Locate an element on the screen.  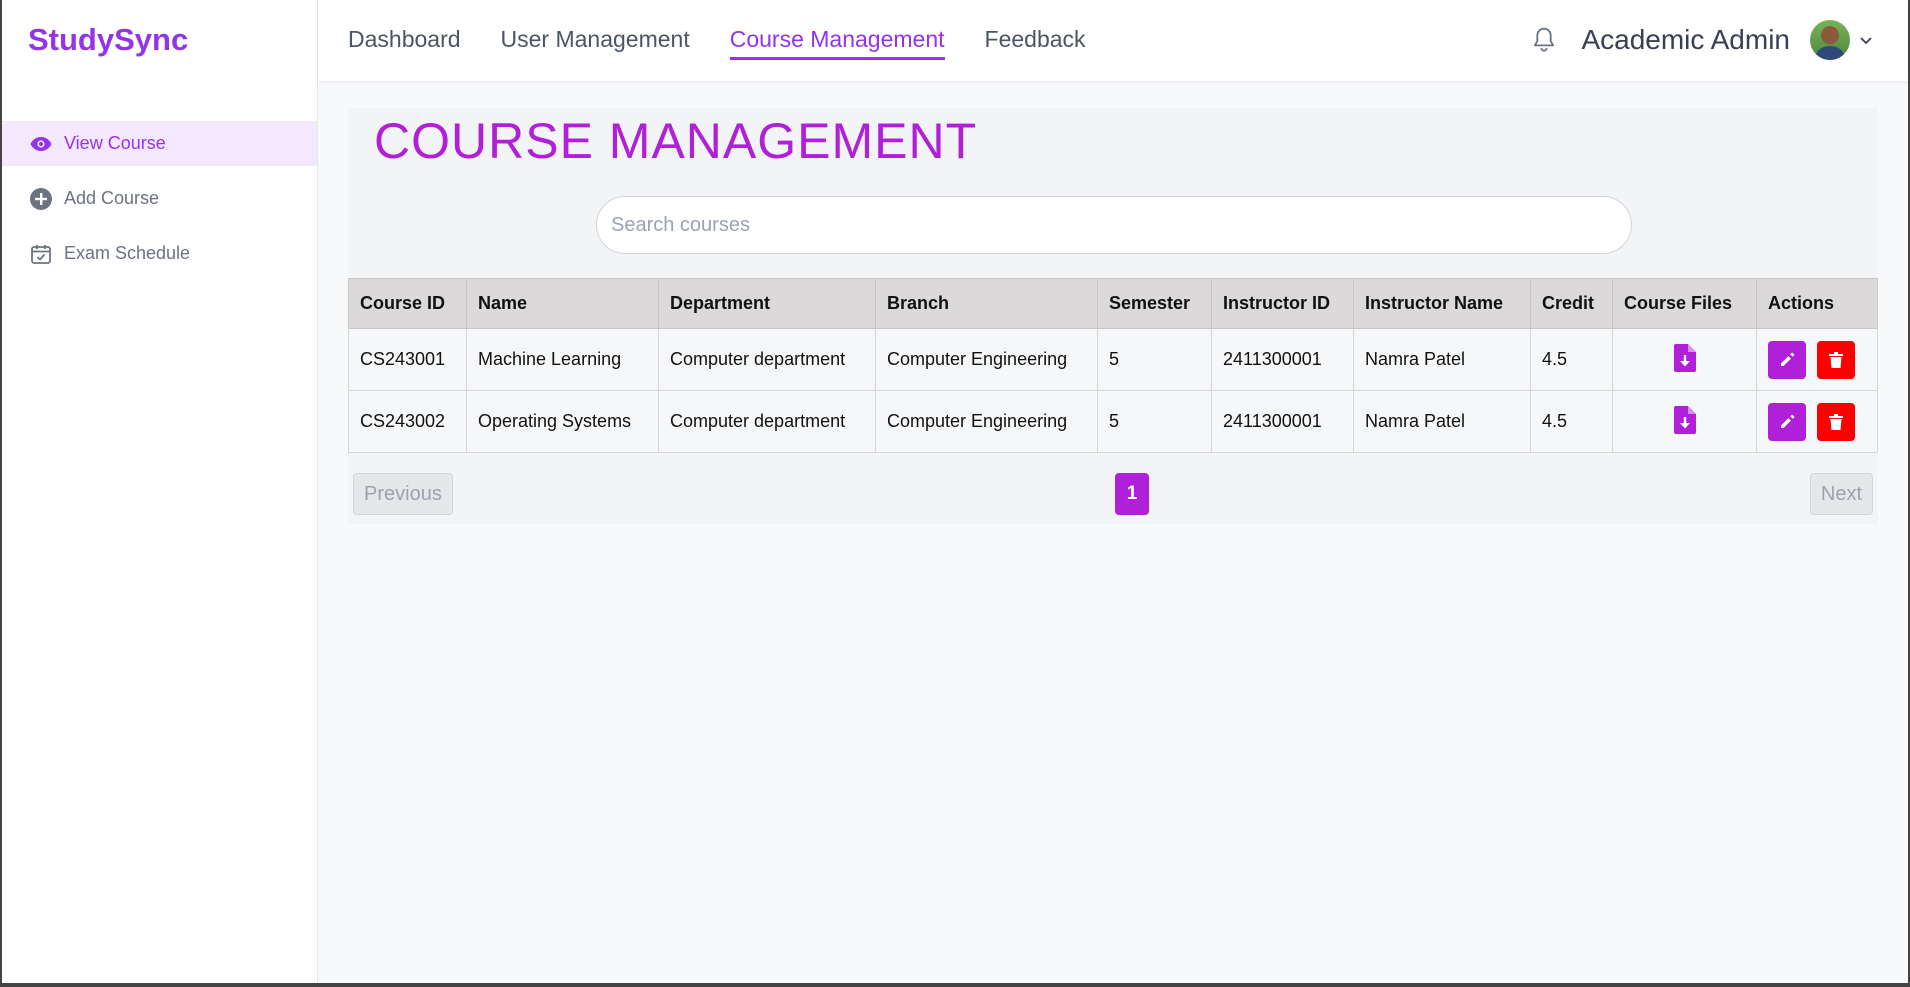
chevron-down-icon is located at coordinates (1866, 40).